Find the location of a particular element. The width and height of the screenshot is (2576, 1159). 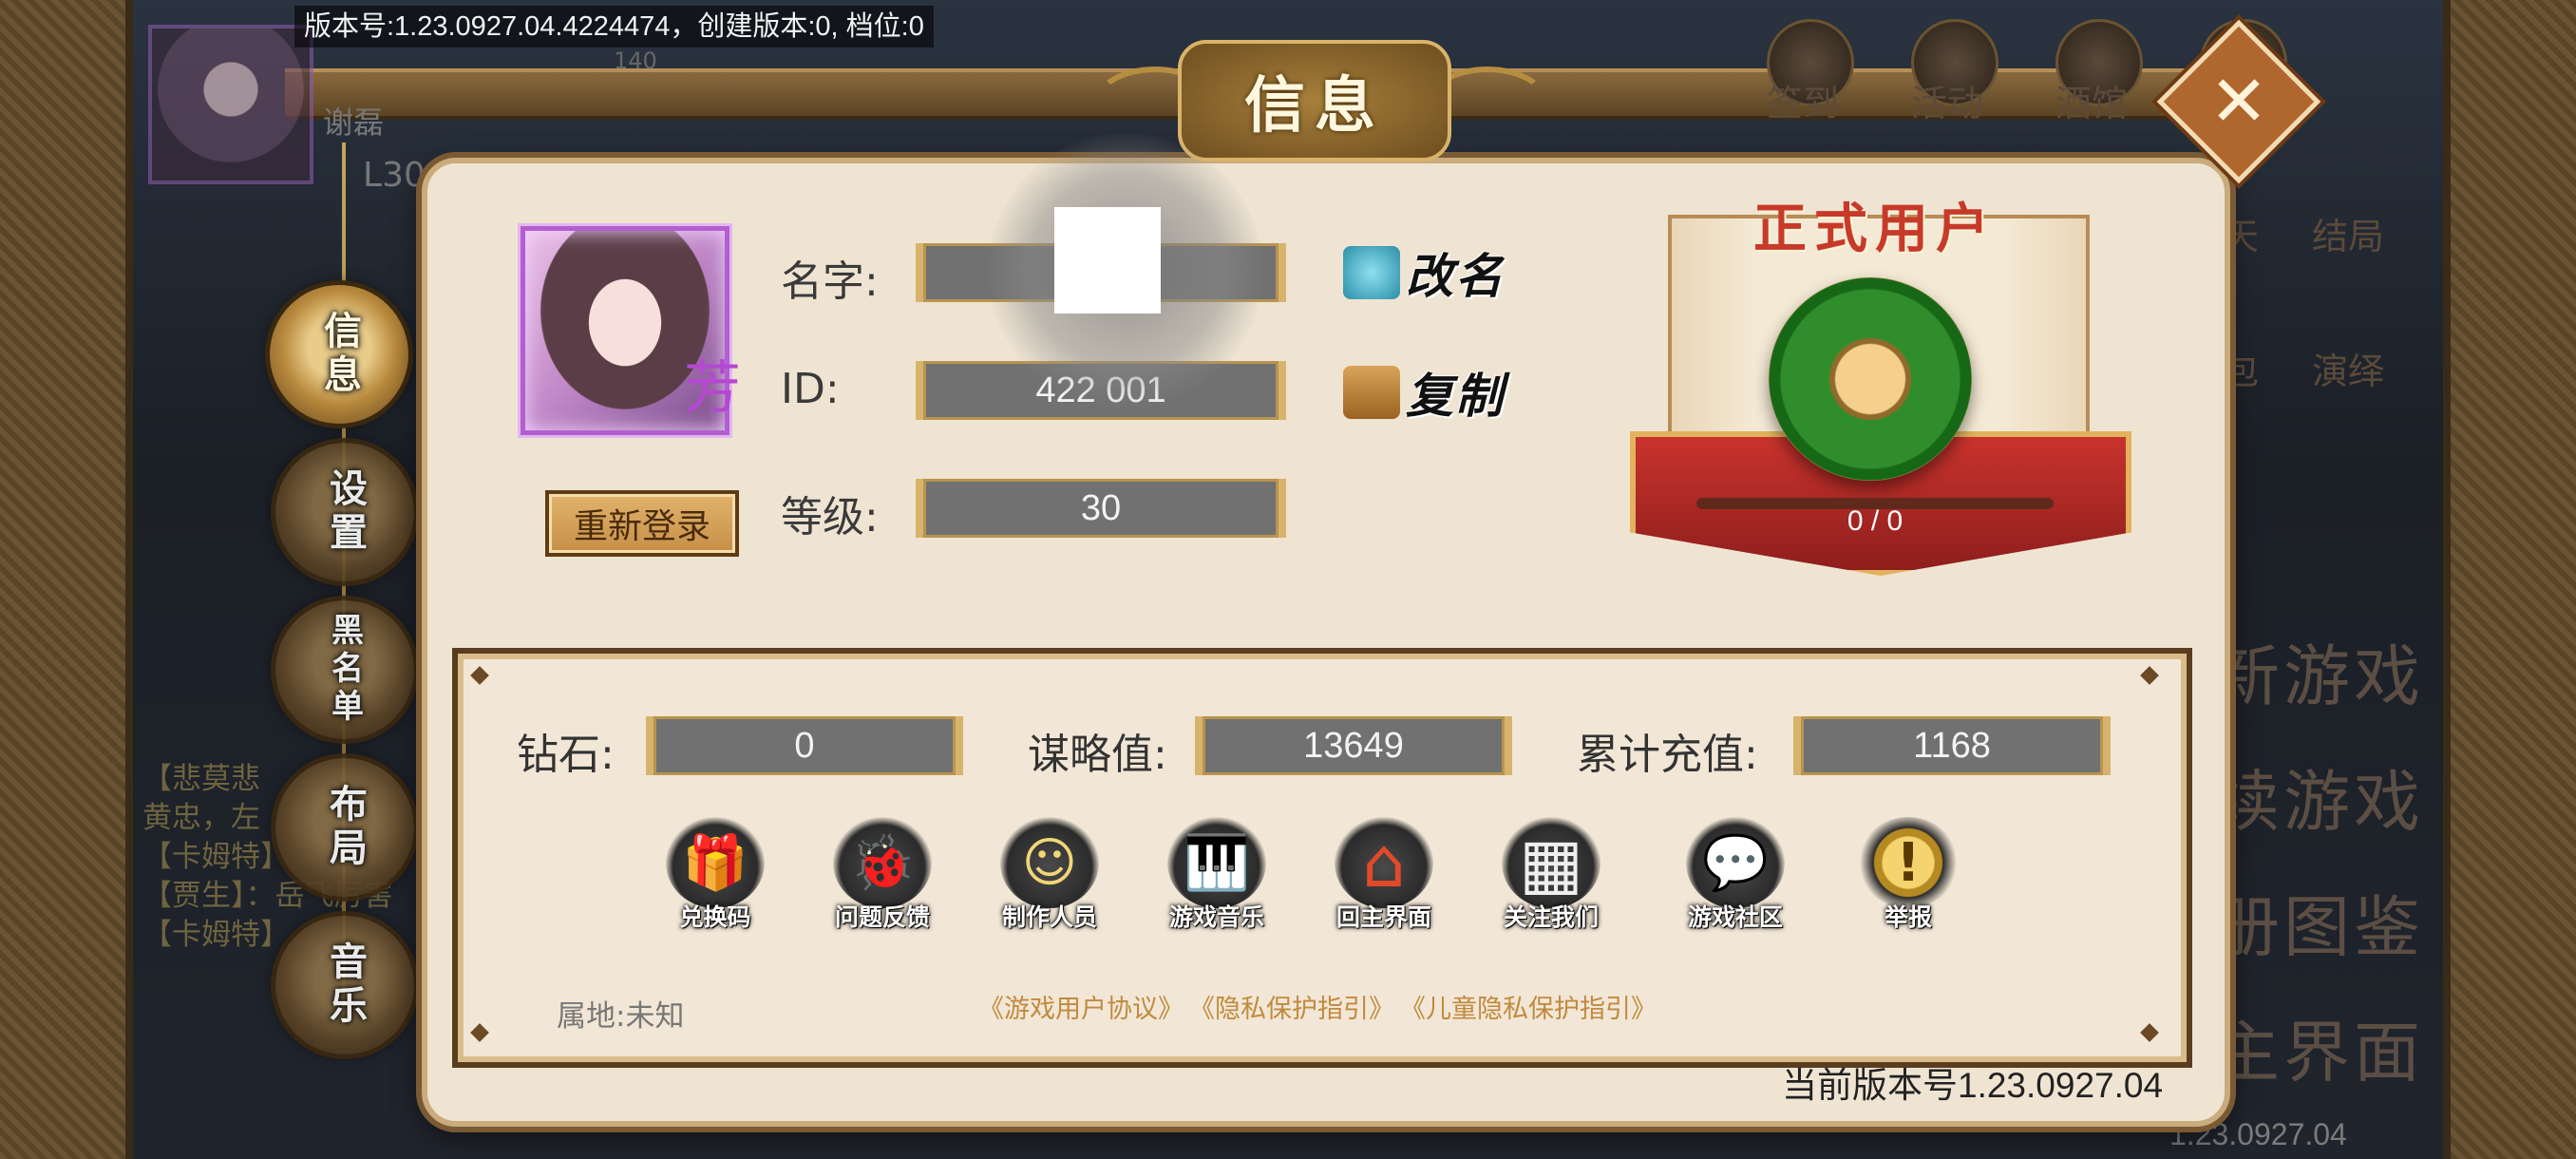

game-music-button: 🎹 游戏音乐 is located at coordinates (1217, 883).